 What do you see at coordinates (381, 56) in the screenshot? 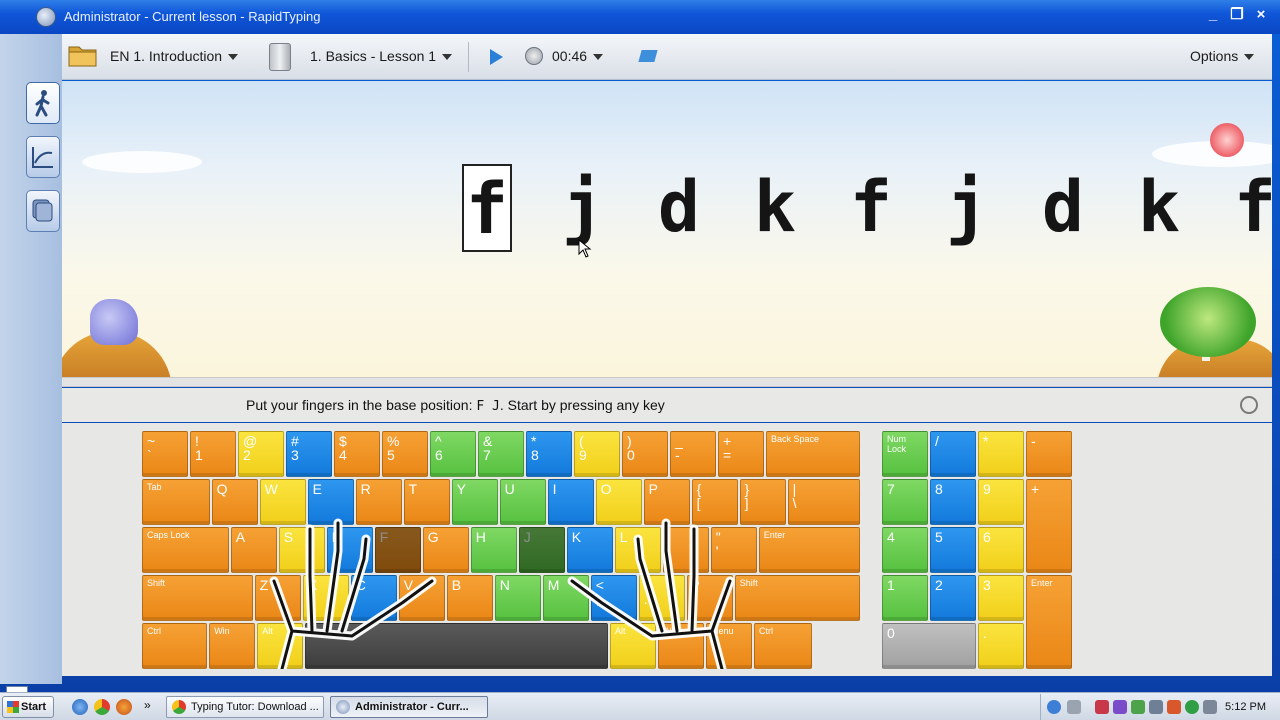
I see `lesson-dropdown: 1. Basics - Lesson 1` at bounding box center [381, 56].